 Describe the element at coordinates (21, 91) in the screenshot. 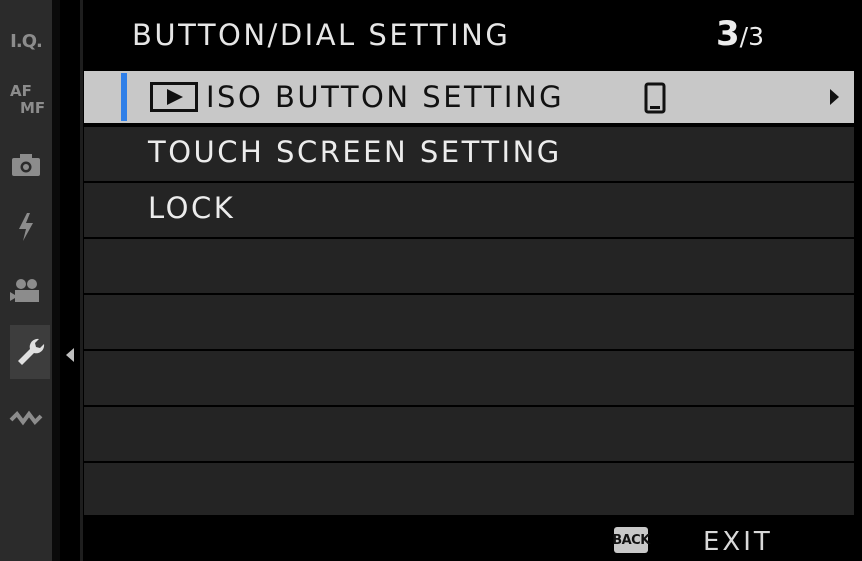

I see `svg-text: AF` at that location.